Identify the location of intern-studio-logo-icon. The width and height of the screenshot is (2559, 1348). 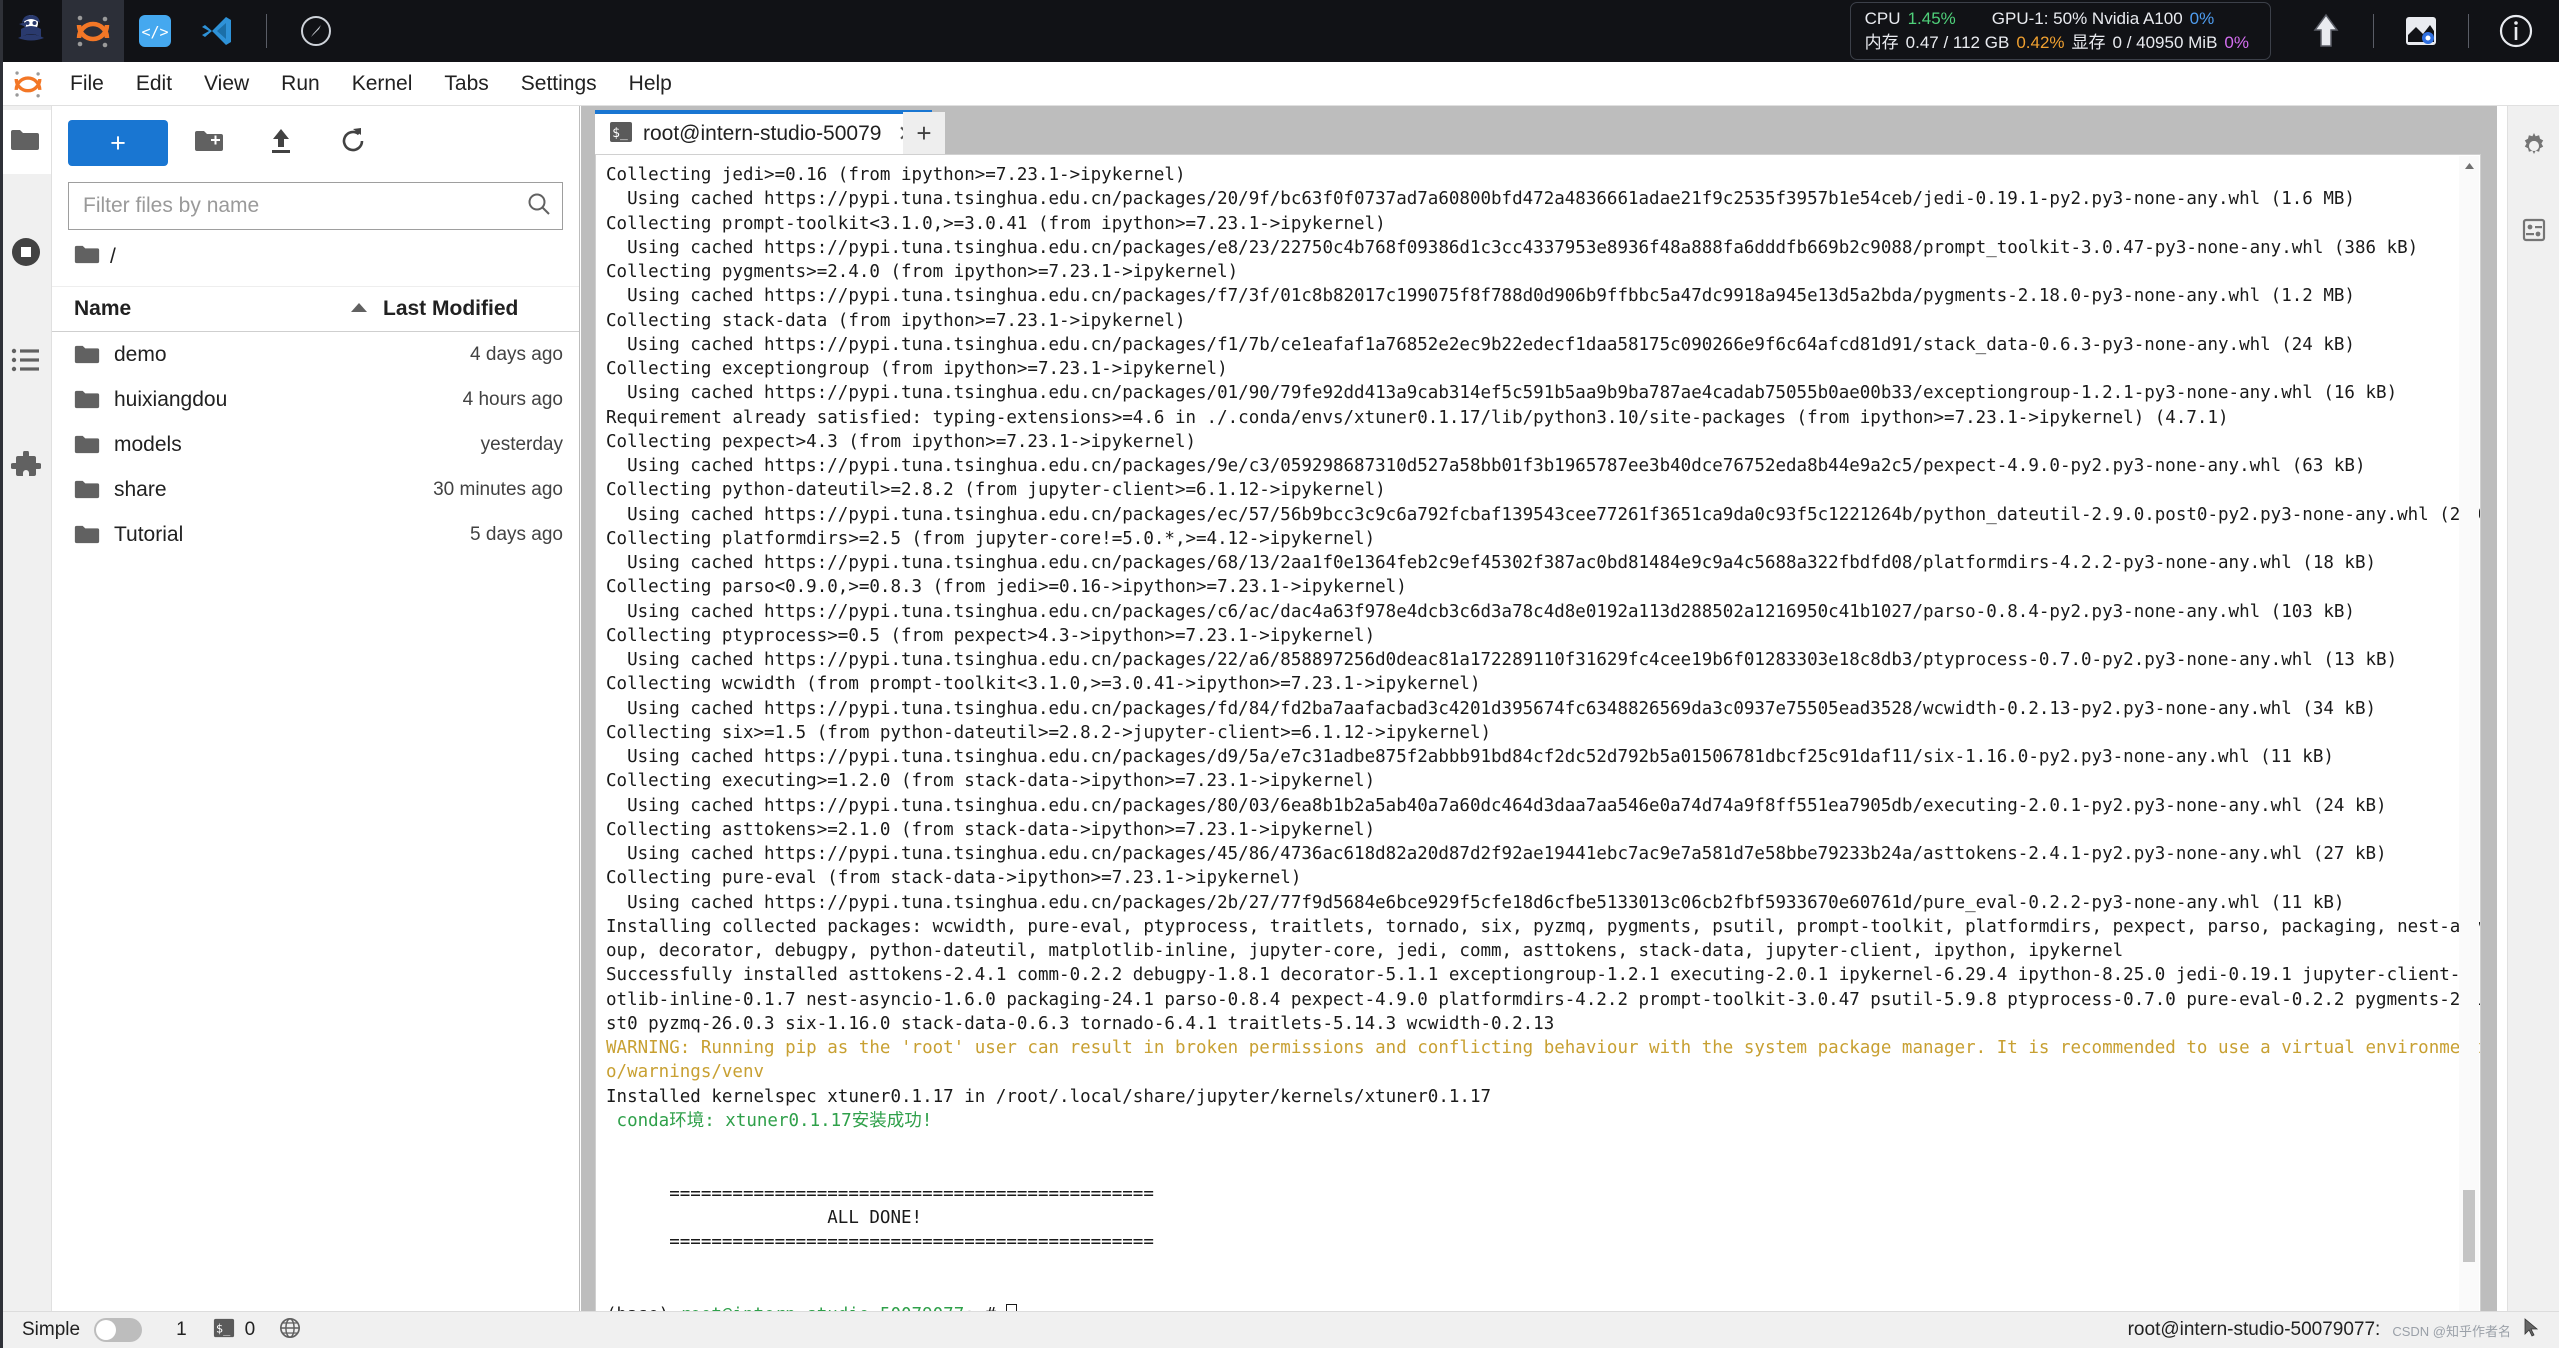
(31, 31).